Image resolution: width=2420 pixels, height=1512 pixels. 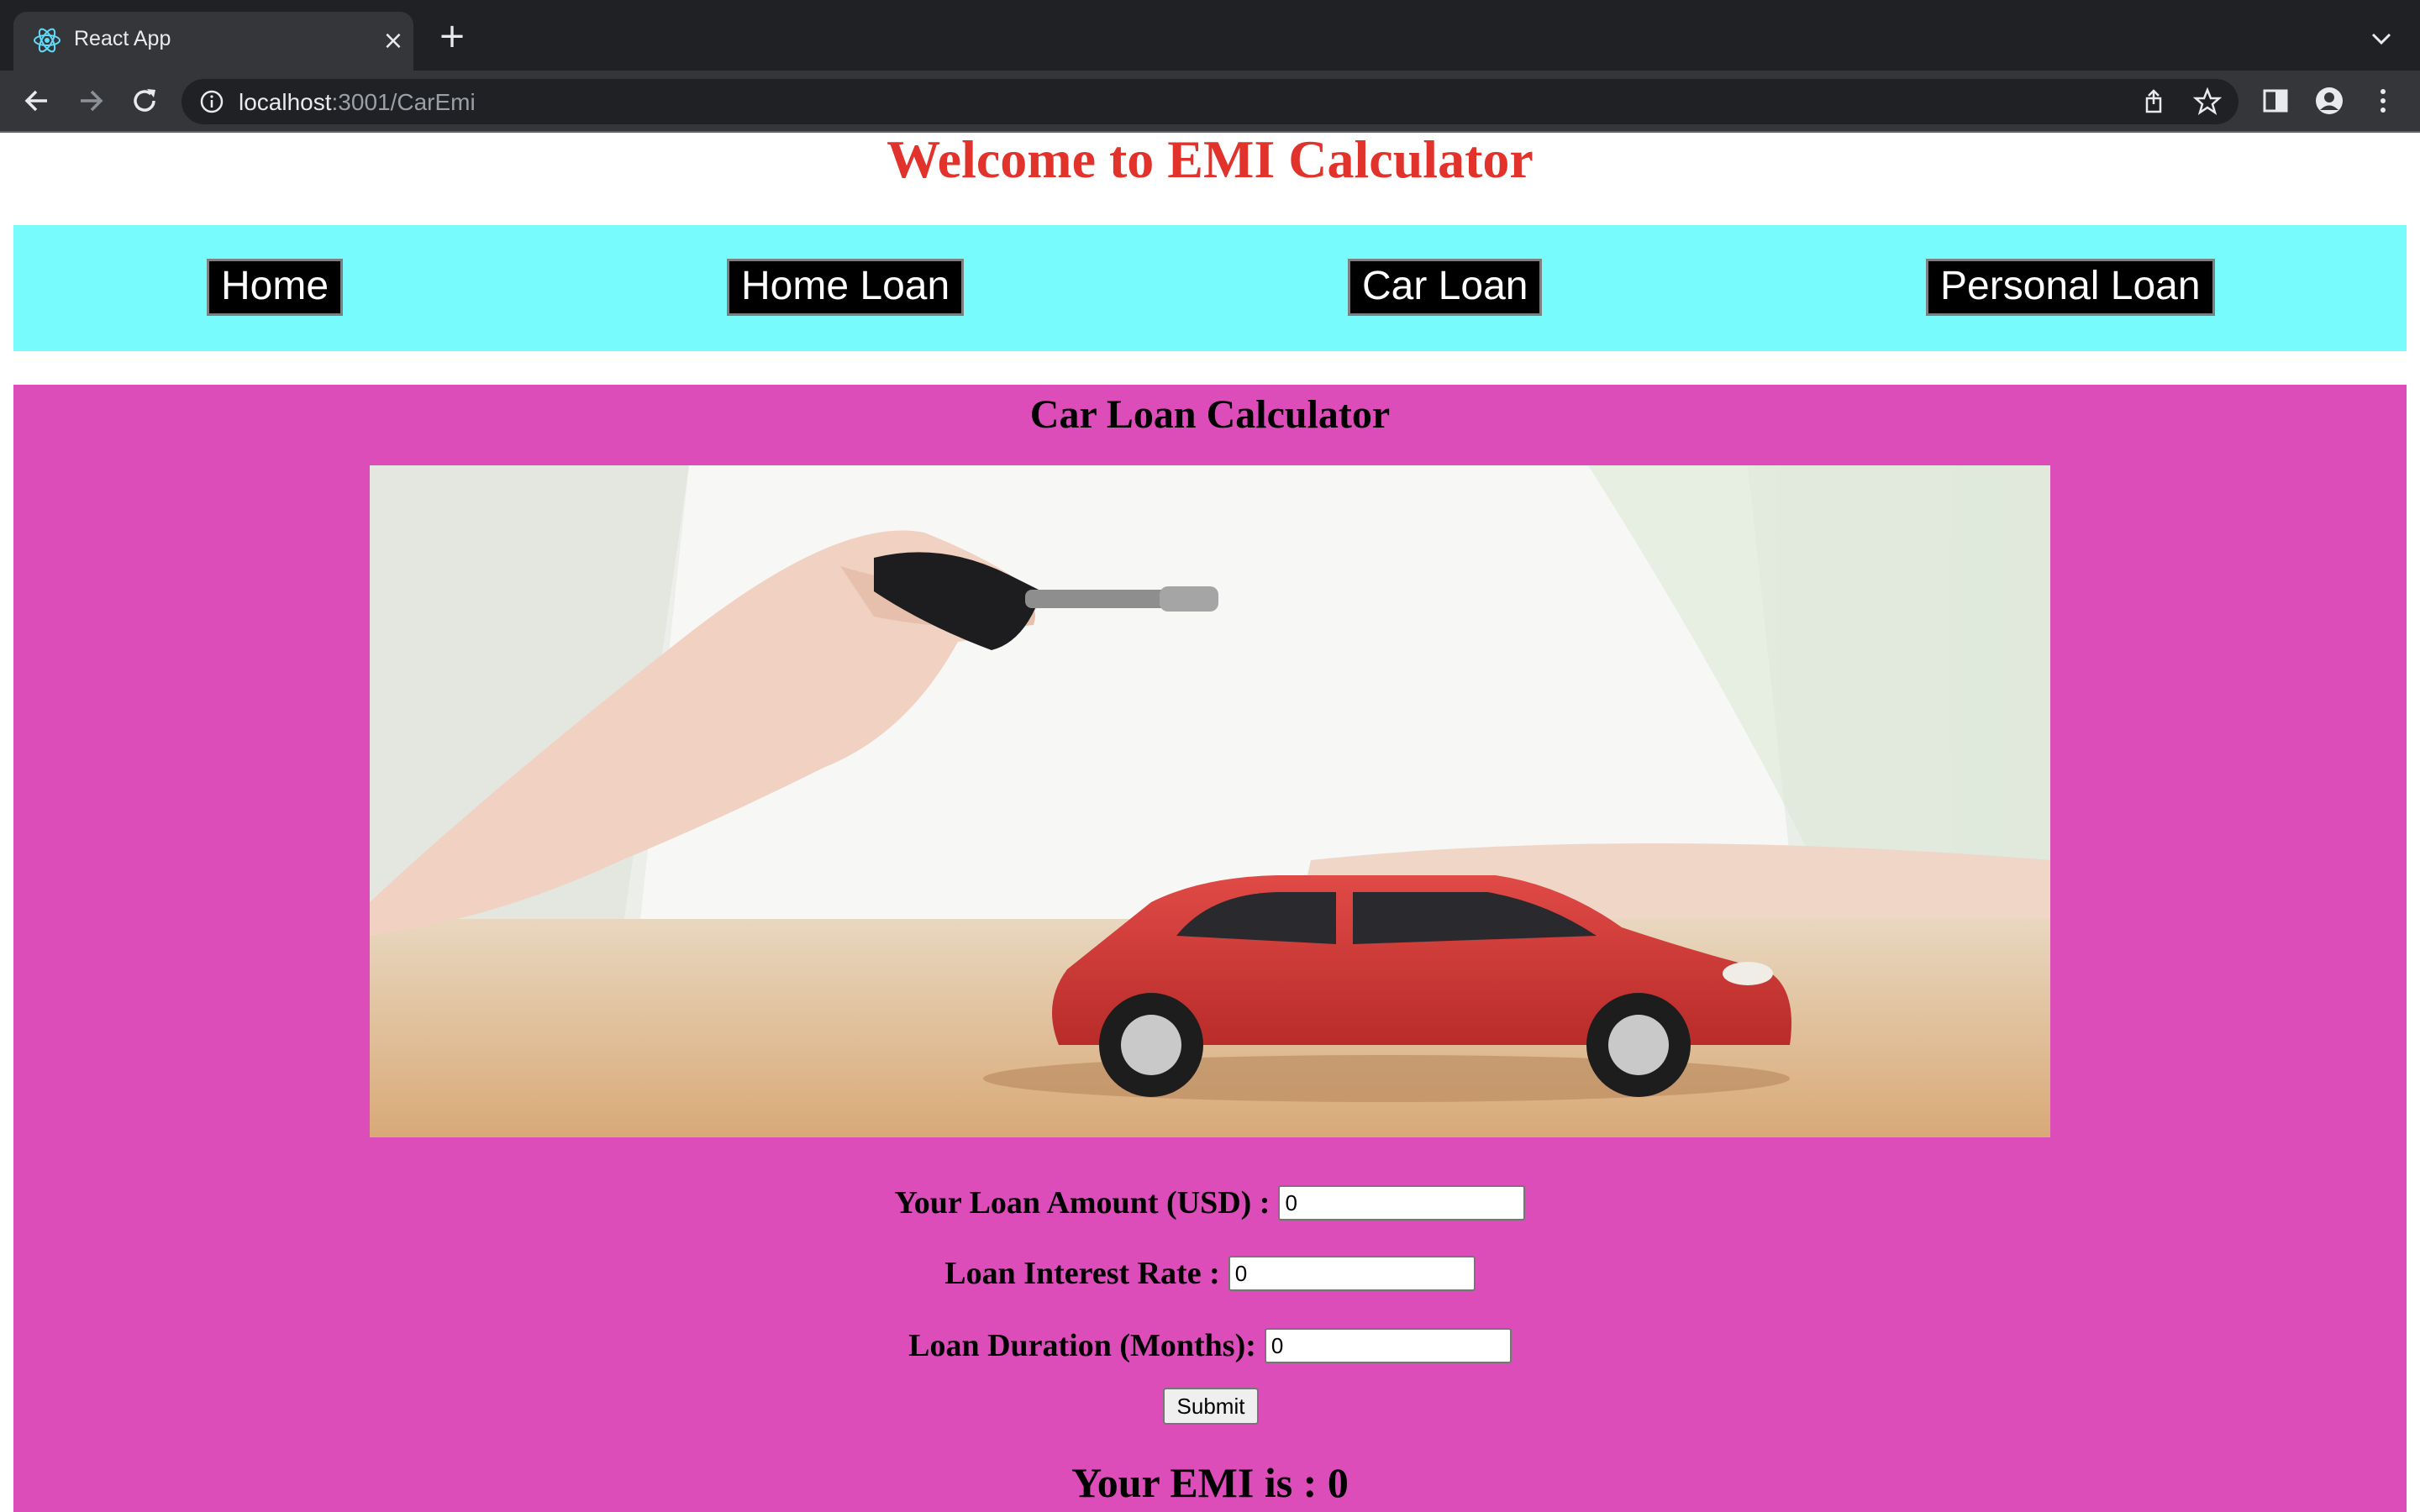 What do you see at coordinates (2275, 100) in the screenshot?
I see `side-panel-icon` at bounding box center [2275, 100].